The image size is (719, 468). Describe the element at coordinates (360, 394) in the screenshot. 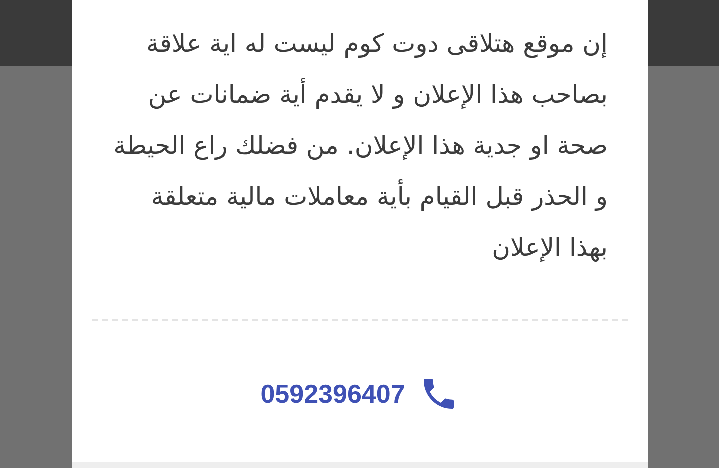

I see `call-link: 0592396407` at that location.